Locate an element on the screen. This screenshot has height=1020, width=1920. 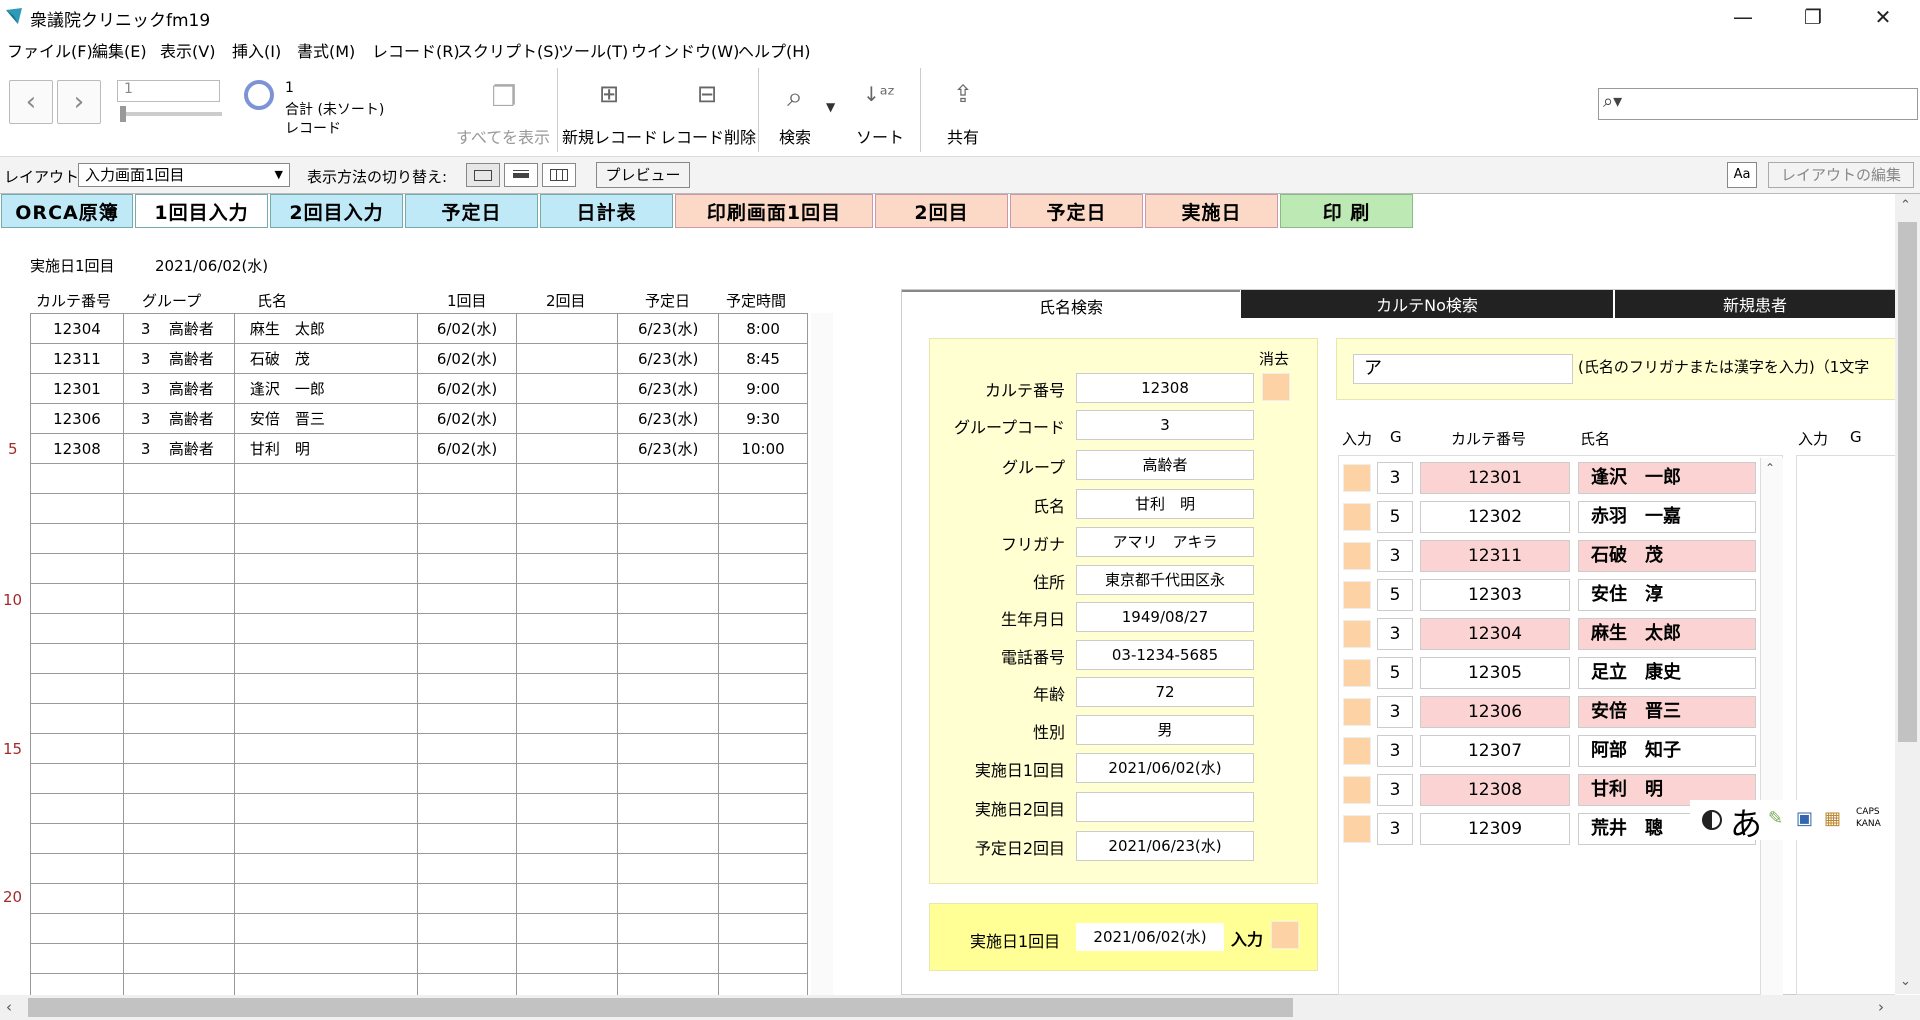
nav-print-first-button: 印刷画面1回目 is located at coordinates (774, 211).